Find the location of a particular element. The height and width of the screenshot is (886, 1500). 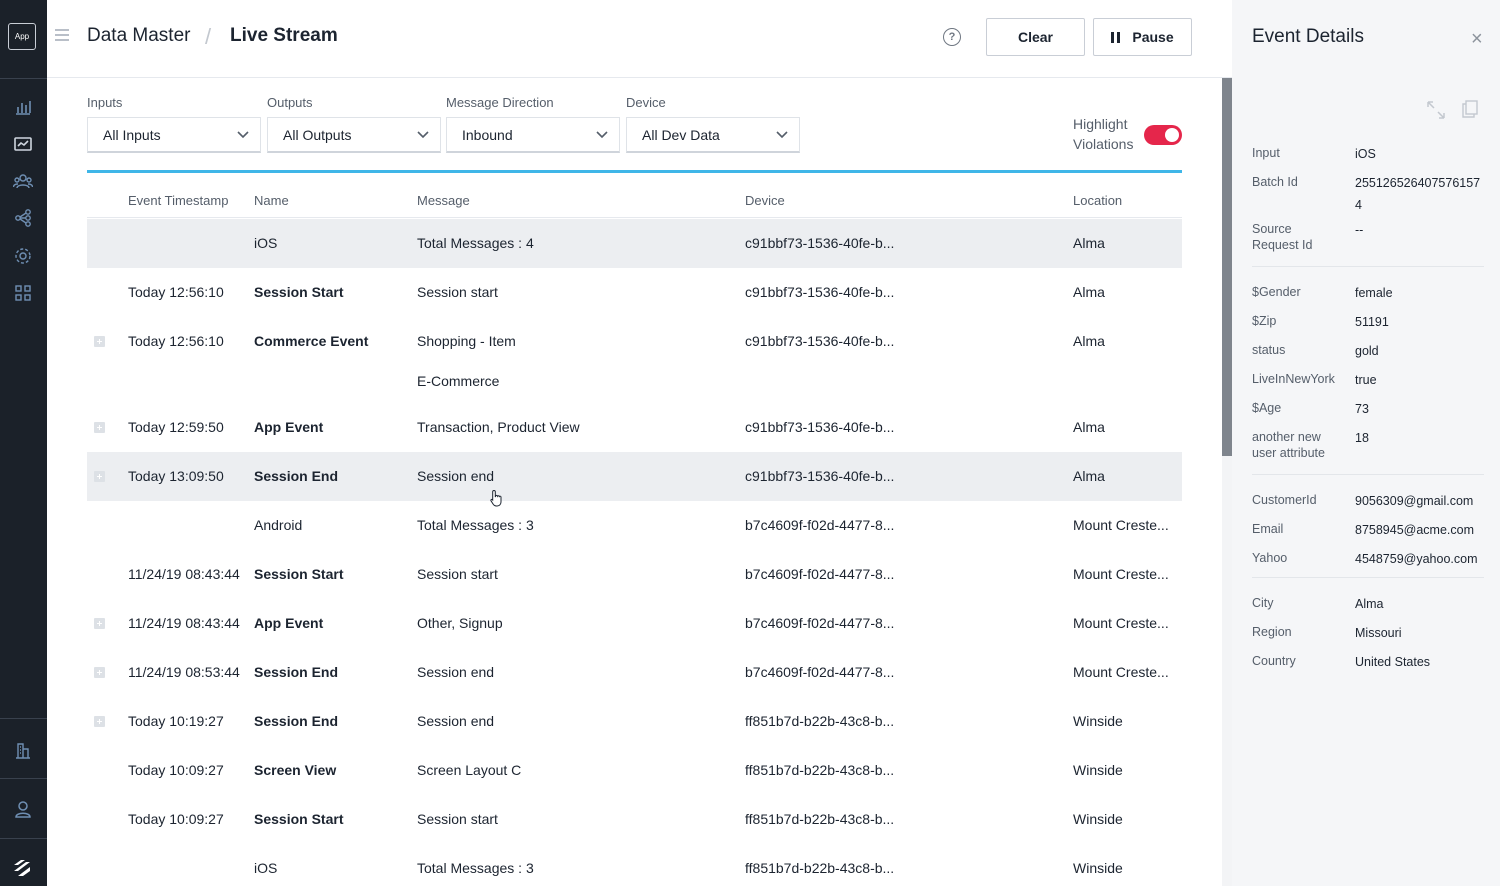

detail-value: Missouri is located at coordinates (1378, 633).